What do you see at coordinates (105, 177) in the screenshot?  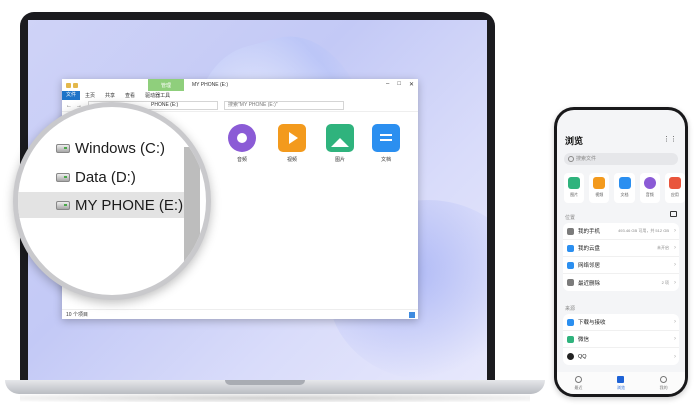 I see `drive-item-d: Data (D:)` at bounding box center [105, 177].